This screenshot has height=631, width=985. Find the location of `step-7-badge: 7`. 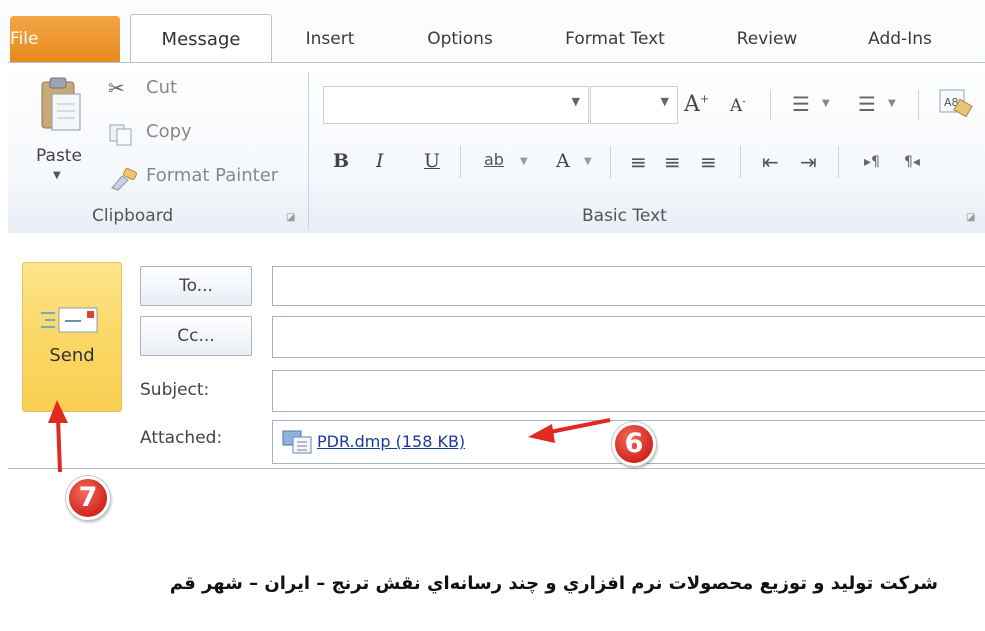

step-7-badge: 7 is located at coordinates (88, 498).